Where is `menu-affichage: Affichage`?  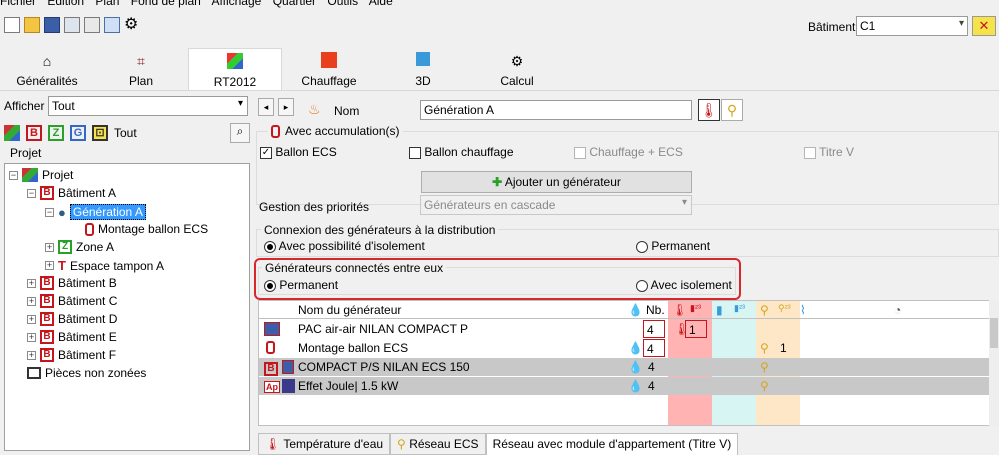 menu-affichage: Affichage is located at coordinates (237, 4).